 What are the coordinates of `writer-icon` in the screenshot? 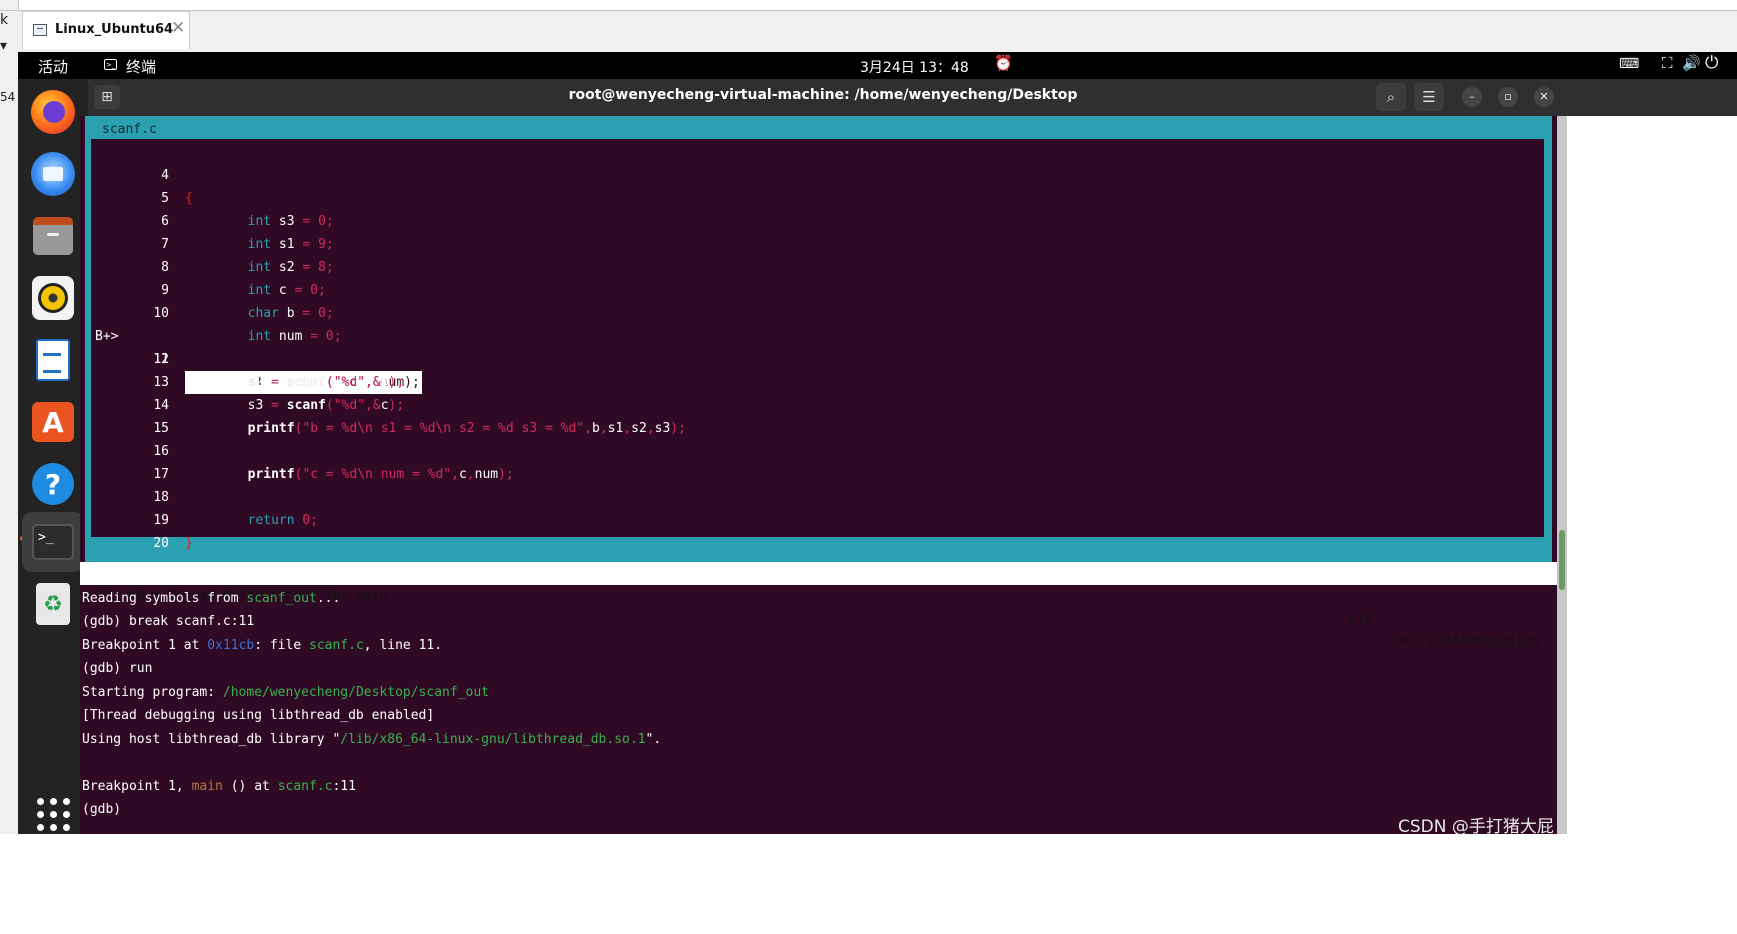 It's located at (53, 360).